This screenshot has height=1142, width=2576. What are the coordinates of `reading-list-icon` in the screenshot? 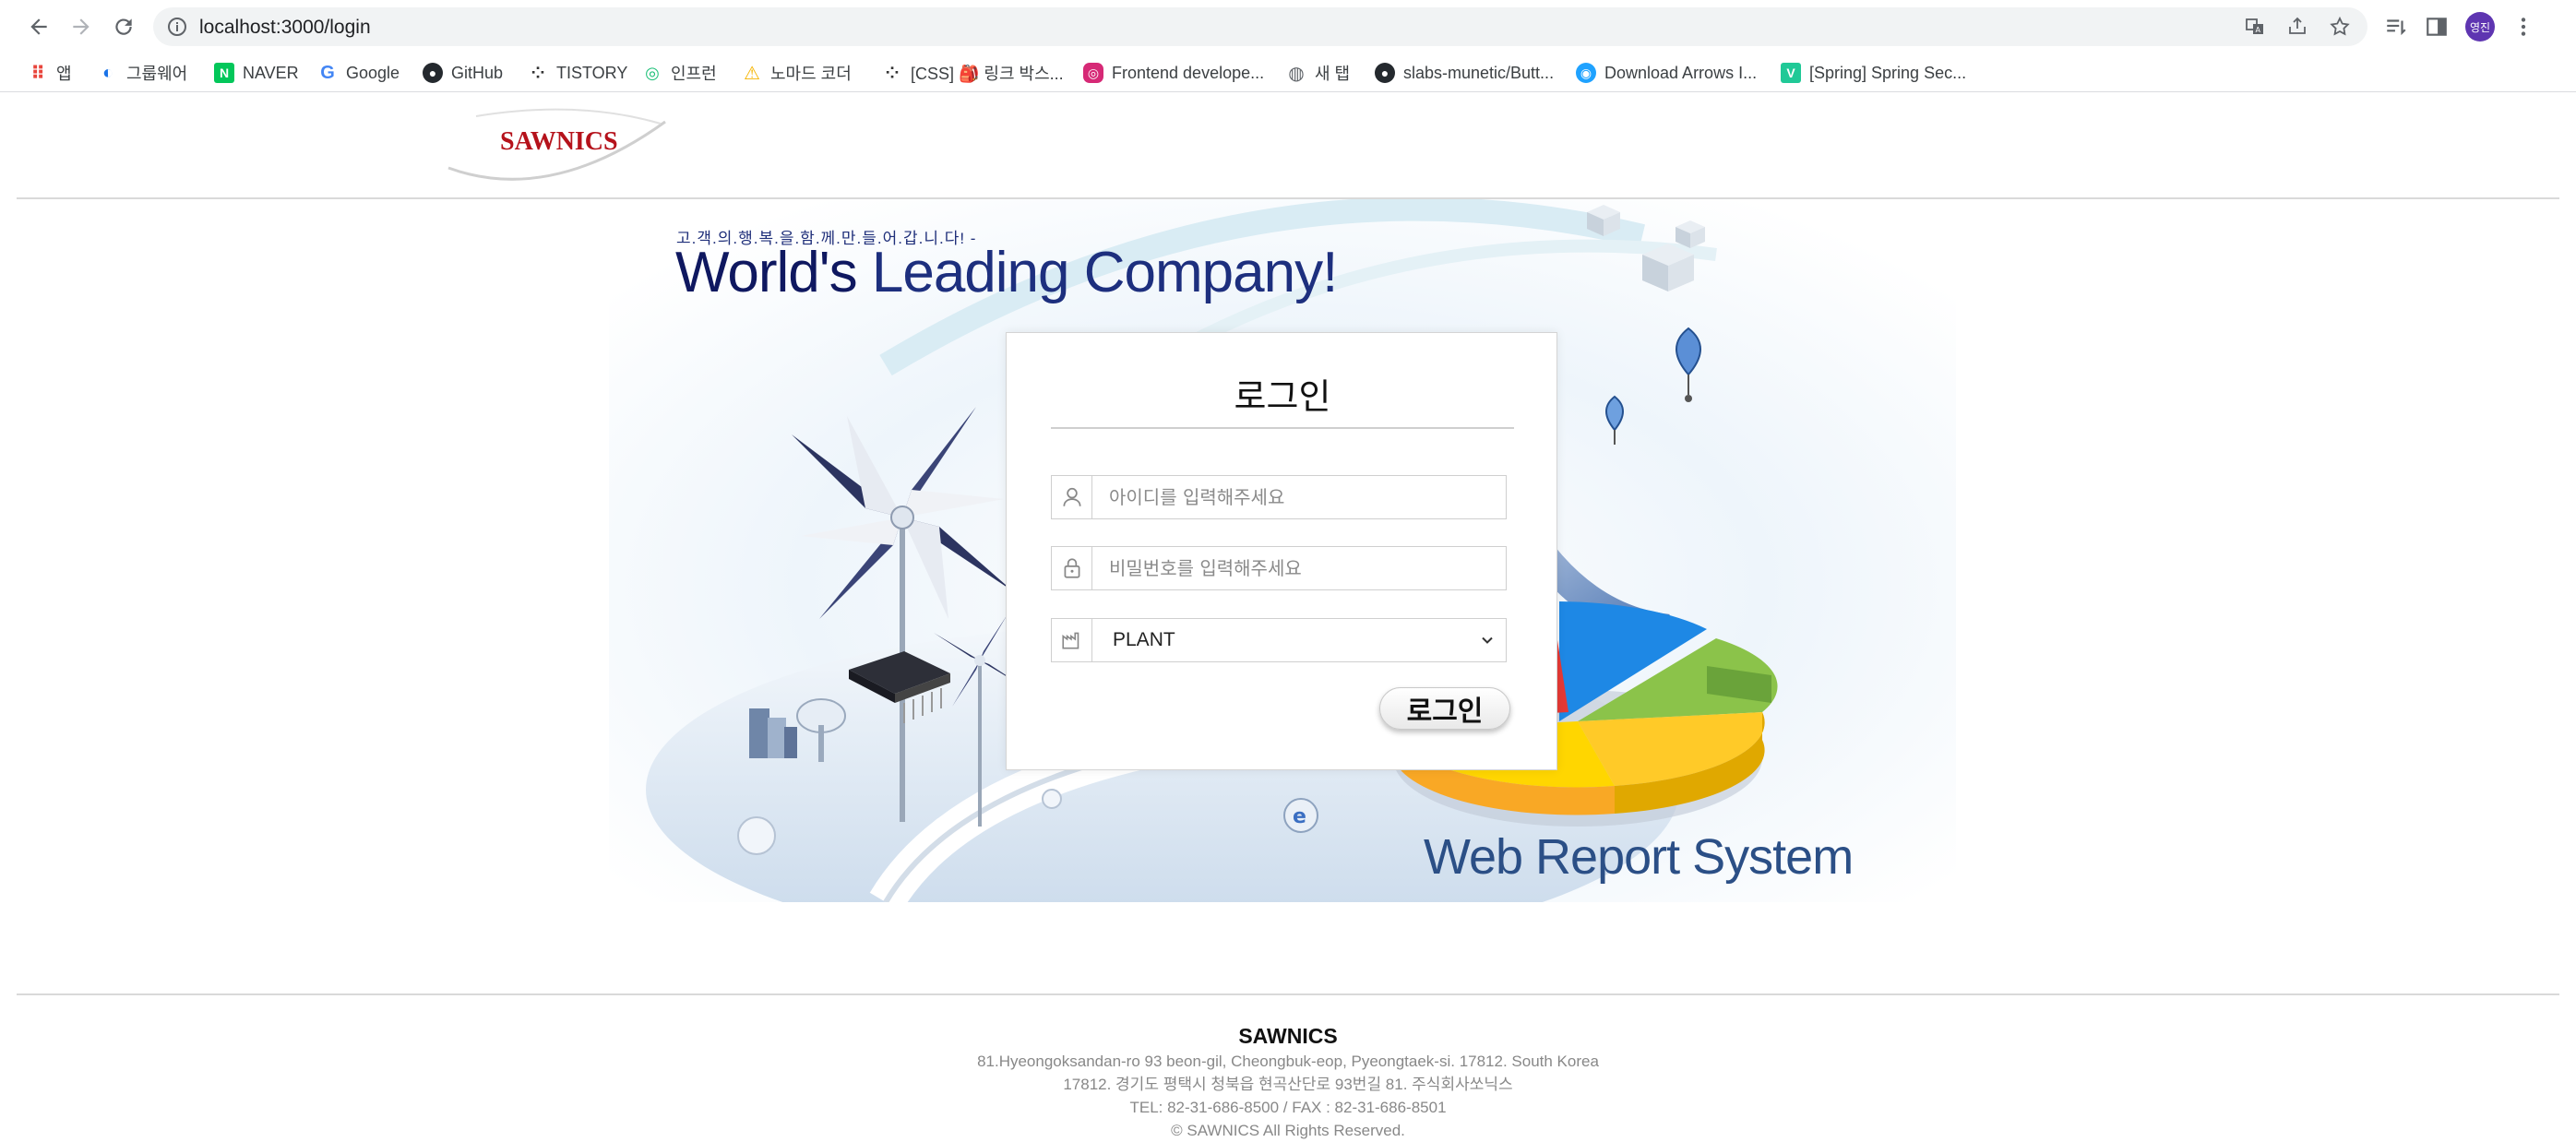 It's located at (2396, 27).